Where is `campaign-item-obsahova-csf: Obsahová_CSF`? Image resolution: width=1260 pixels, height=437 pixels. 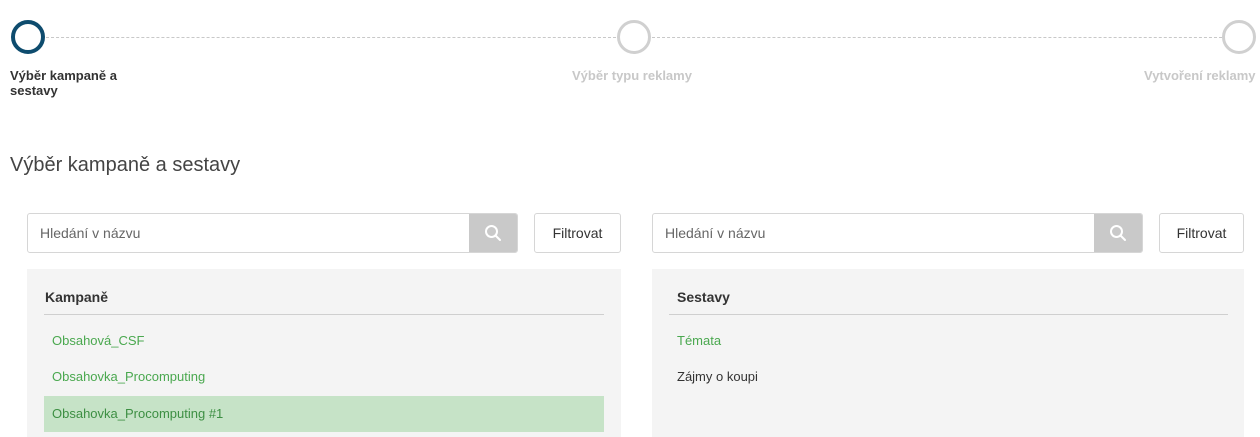
campaign-item-obsahova-csf: Obsahová_CSF is located at coordinates (324, 341).